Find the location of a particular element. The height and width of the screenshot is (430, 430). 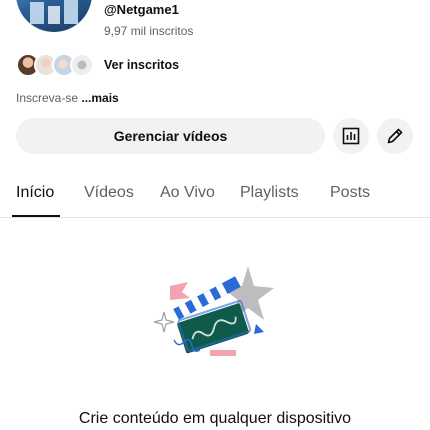

active-tab-indicator is located at coordinates (36, 216).